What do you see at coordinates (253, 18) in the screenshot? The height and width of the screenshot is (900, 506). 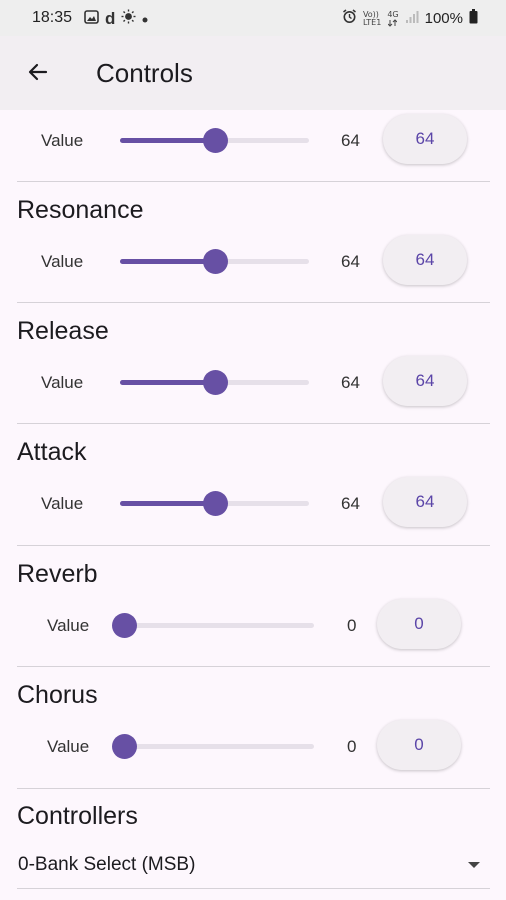 I see `status-bar: 18:35 d Vo)) LTE1 4G 100%` at bounding box center [253, 18].